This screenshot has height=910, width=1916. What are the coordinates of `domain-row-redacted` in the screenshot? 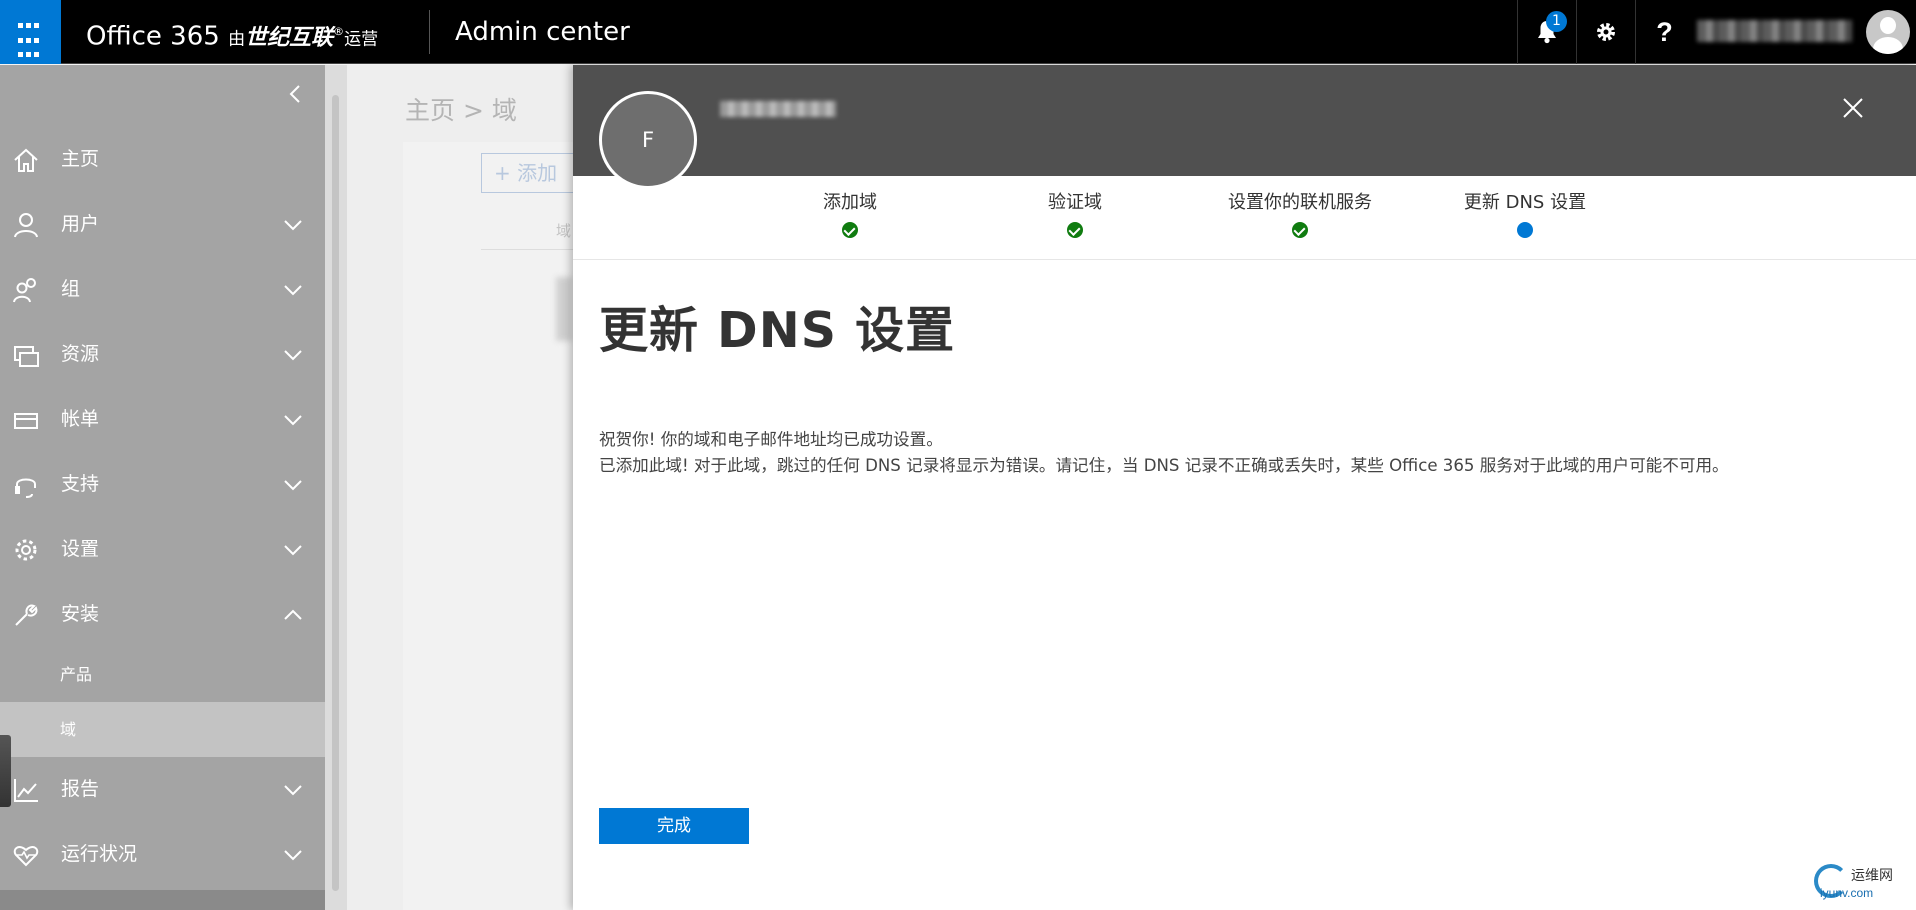 It's located at (564, 309).